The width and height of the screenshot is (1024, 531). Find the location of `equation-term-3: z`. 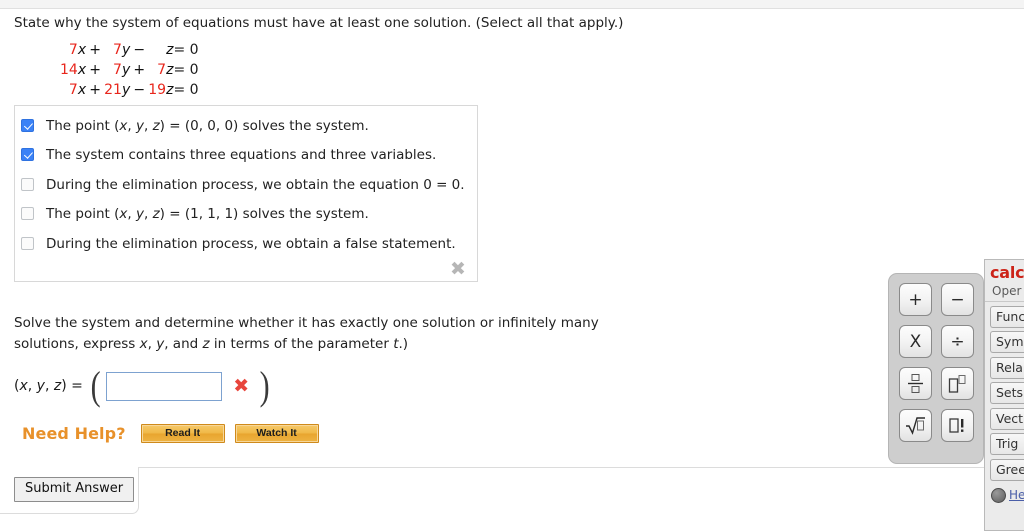

equation-term-3: z is located at coordinates (170, 50).